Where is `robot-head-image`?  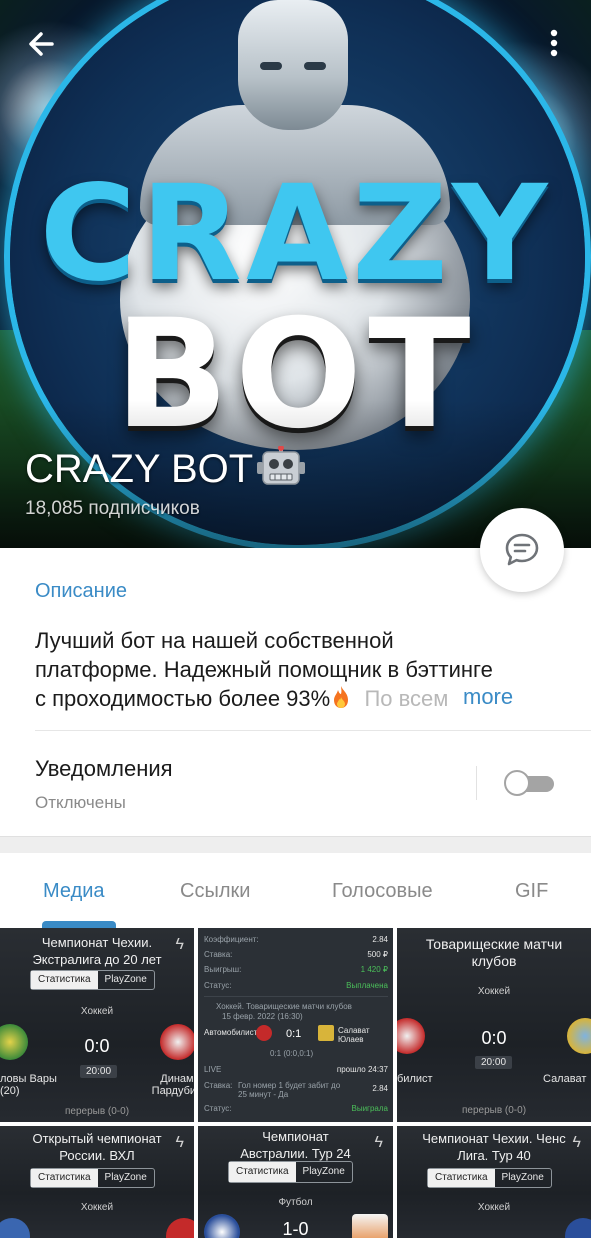
robot-head-image is located at coordinates (293, 65).